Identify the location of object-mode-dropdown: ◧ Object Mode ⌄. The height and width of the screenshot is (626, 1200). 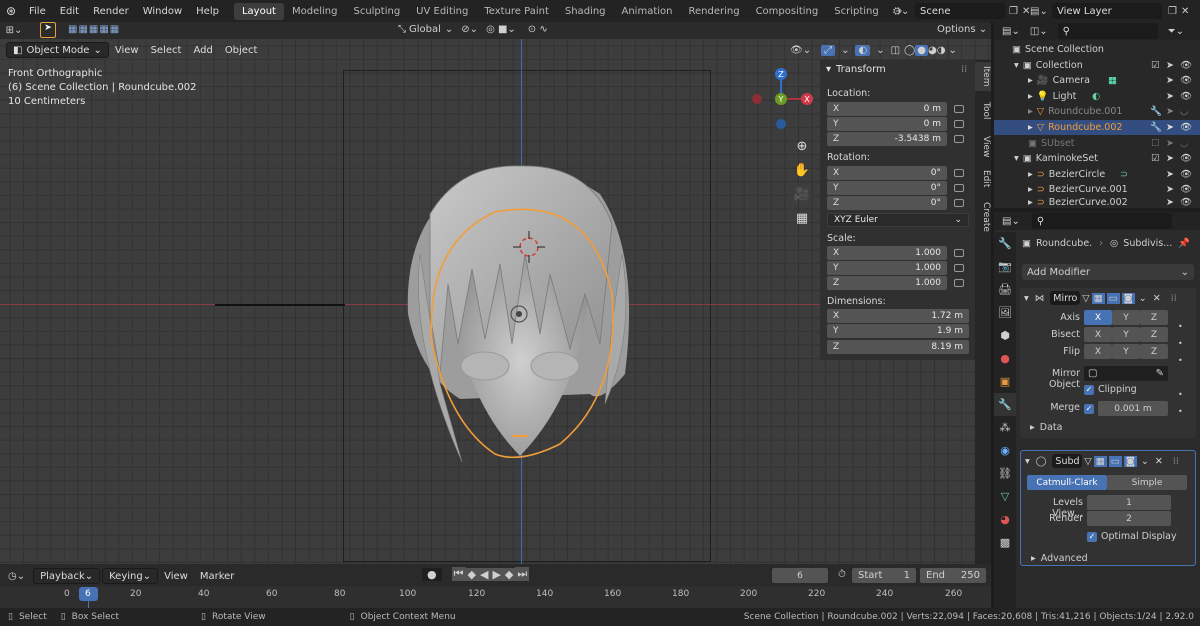
(57, 50).